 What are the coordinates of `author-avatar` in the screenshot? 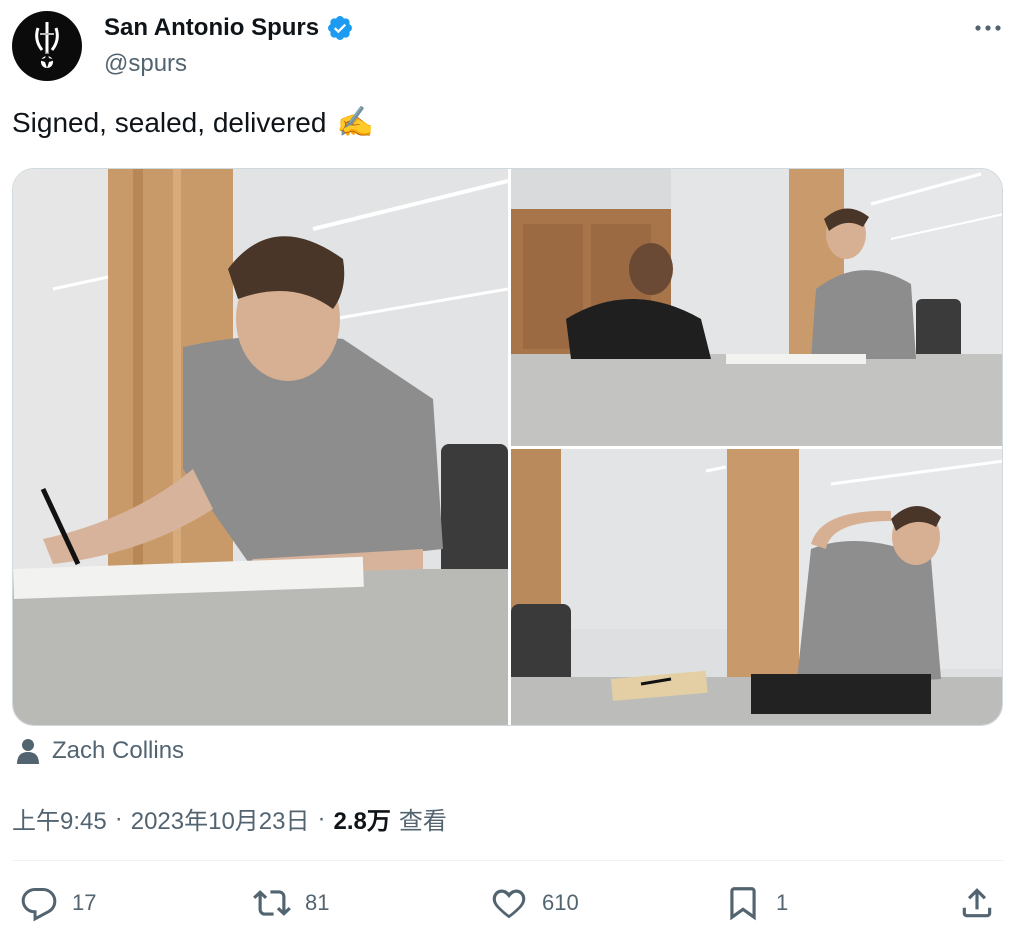 It's located at (47, 46).